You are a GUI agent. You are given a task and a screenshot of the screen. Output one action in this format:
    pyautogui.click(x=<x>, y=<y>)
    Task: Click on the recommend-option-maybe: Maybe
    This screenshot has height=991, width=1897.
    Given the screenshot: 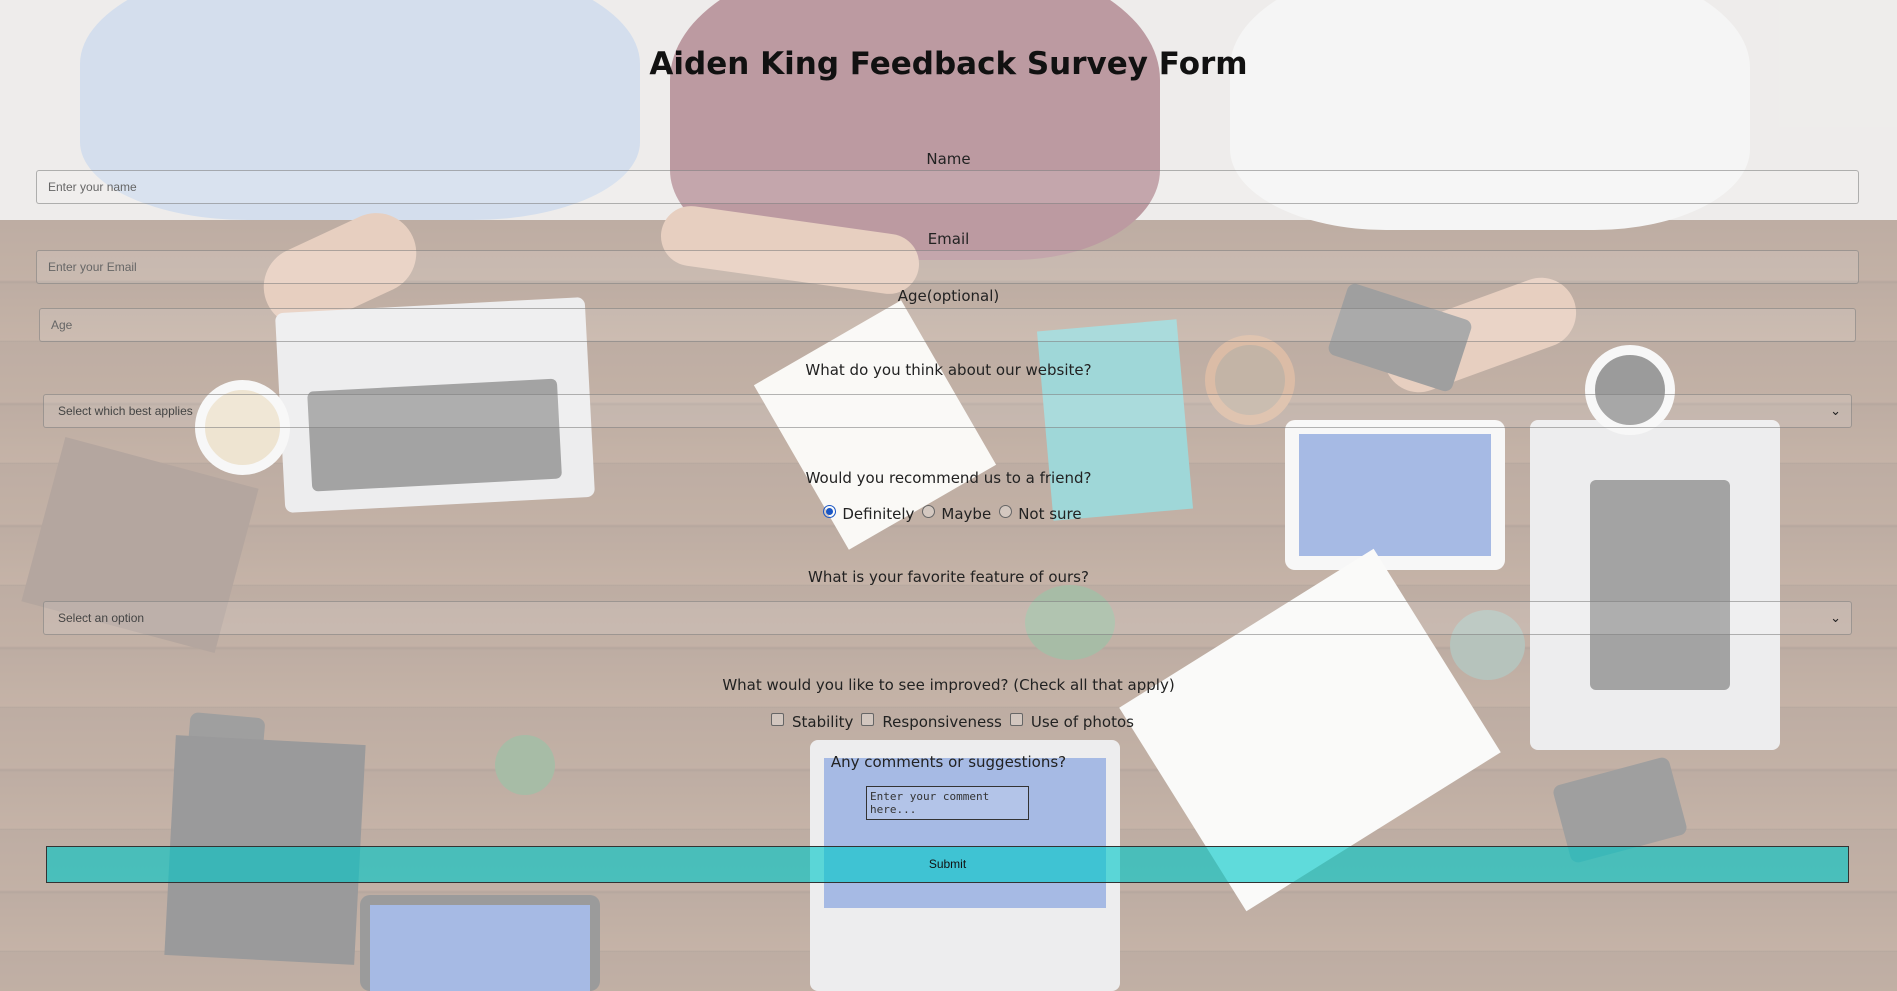 What is the action you would take?
    pyautogui.click(x=953, y=513)
    